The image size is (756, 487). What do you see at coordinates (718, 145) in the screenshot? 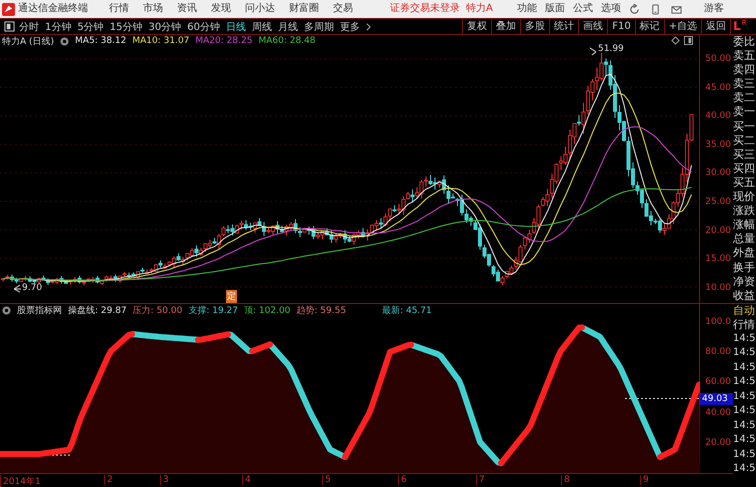
I see `axis-label: 35.00` at bounding box center [718, 145].